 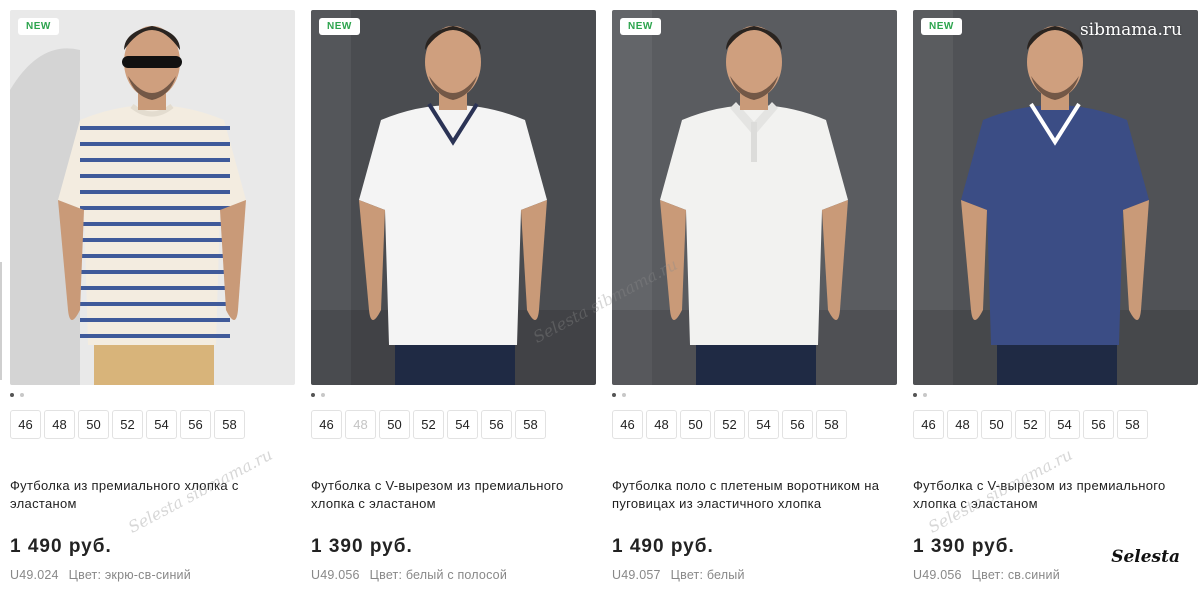 What do you see at coordinates (707, 575) in the screenshot?
I see `product-color: Цвет: белый` at bounding box center [707, 575].